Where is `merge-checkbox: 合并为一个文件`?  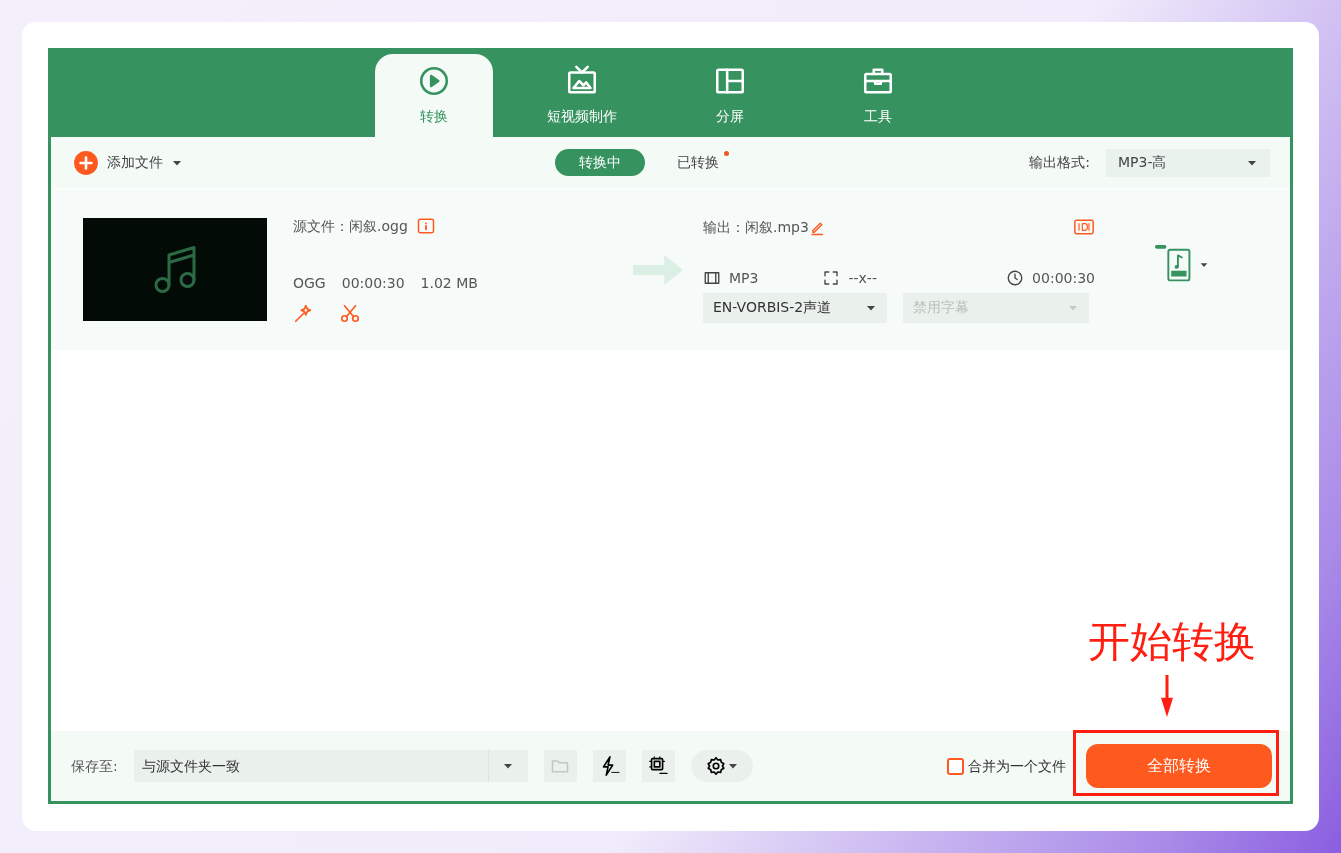 merge-checkbox: 合并为一个文件 is located at coordinates (1006, 766).